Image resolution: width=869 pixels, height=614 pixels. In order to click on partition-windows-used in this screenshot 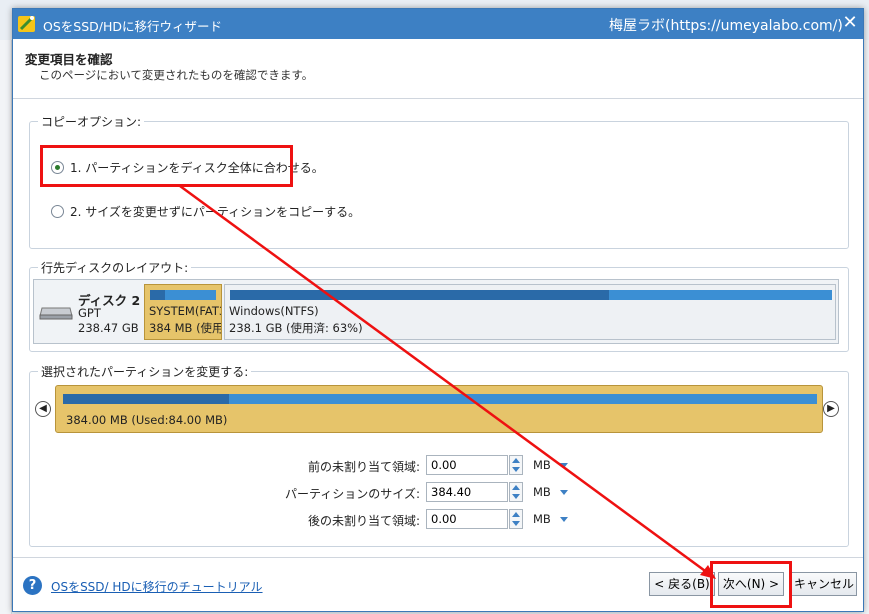, I will do `click(420, 295)`.